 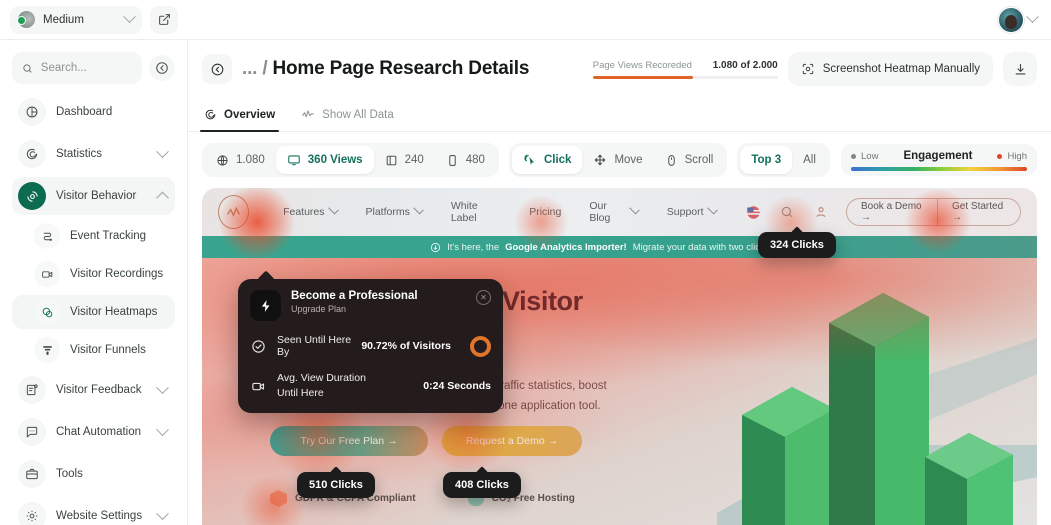 I want to click on filter-all-views: 1.080, so click(x=240, y=160).